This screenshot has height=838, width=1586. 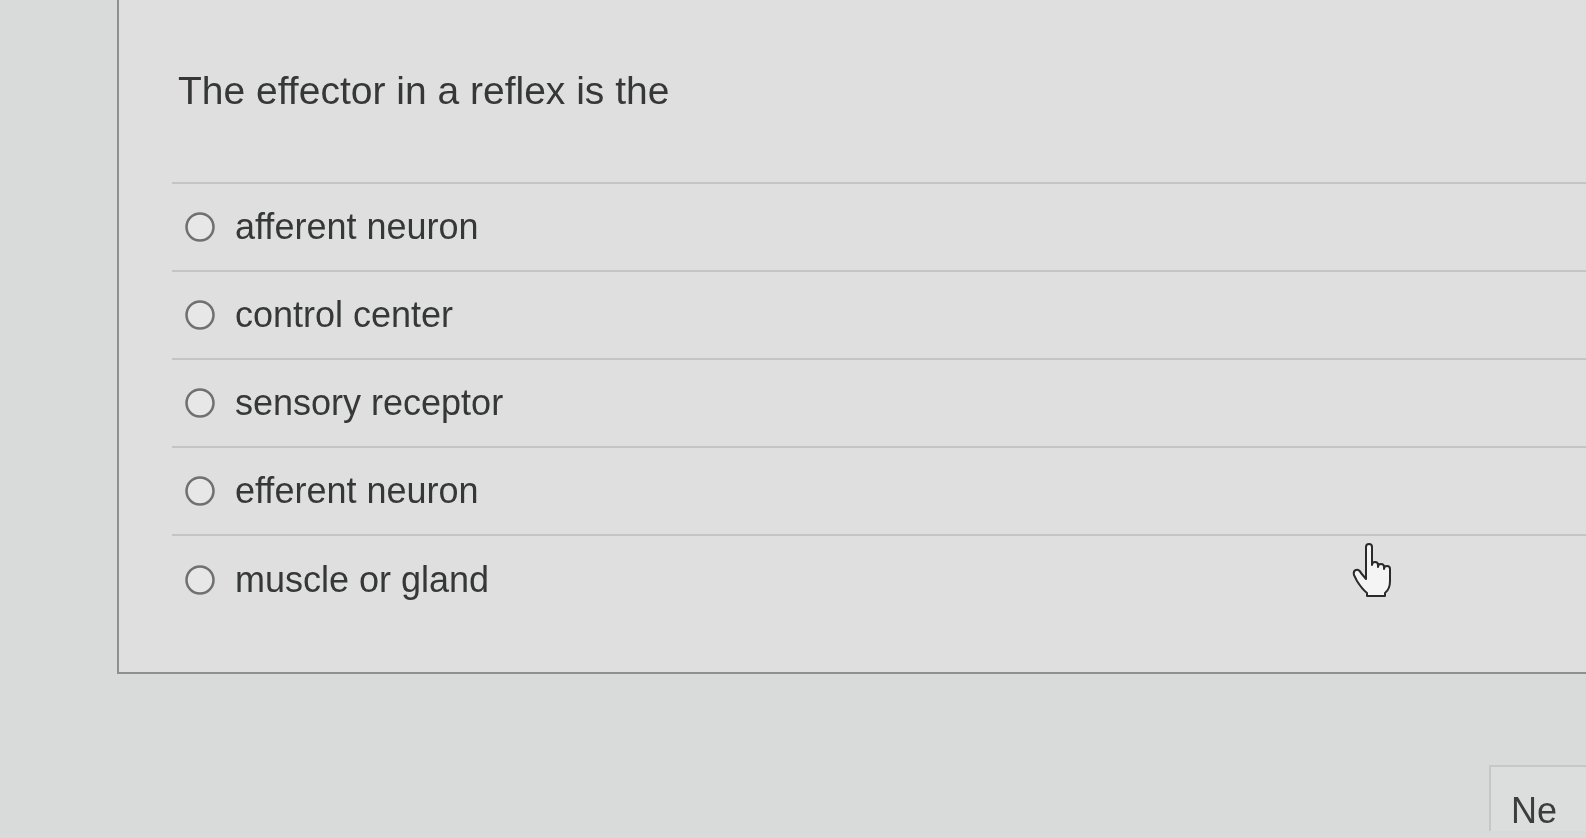 What do you see at coordinates (357, 491) in the screenshot?
I see `option-label: efferent neuron` at bounding box center [357, 491].